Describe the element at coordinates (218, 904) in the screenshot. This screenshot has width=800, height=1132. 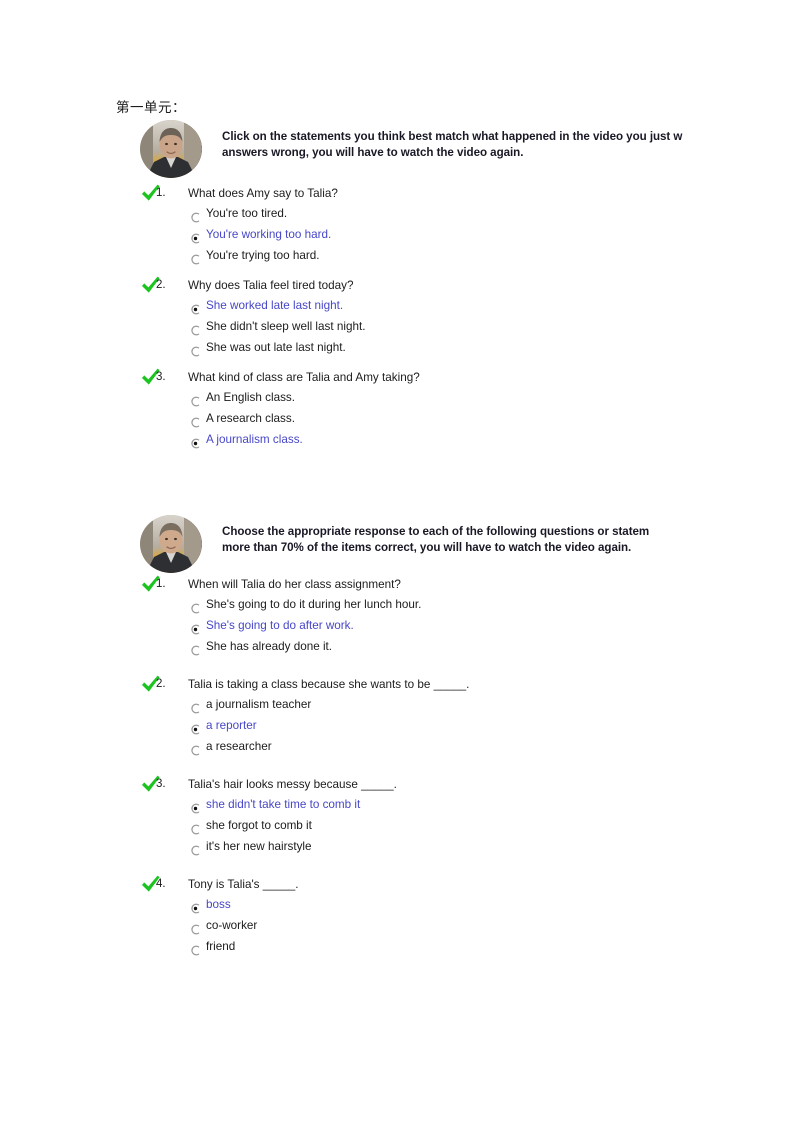
I see `answer-option-label: boss` at that location.